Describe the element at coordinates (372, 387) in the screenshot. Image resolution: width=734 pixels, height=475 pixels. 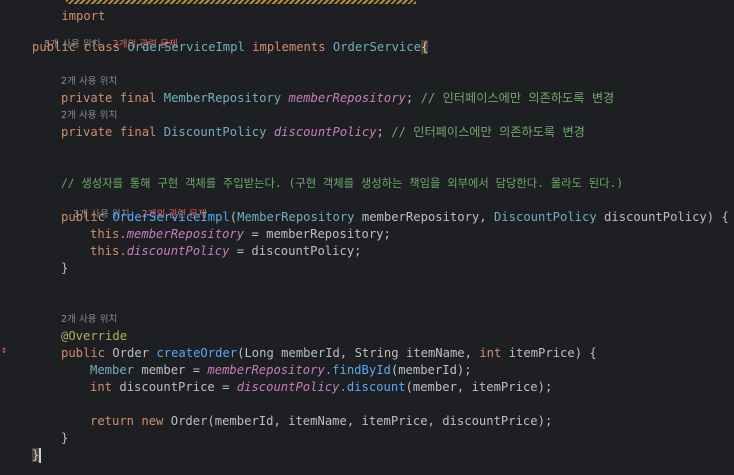
I see `discount-call: .discount` at that location.